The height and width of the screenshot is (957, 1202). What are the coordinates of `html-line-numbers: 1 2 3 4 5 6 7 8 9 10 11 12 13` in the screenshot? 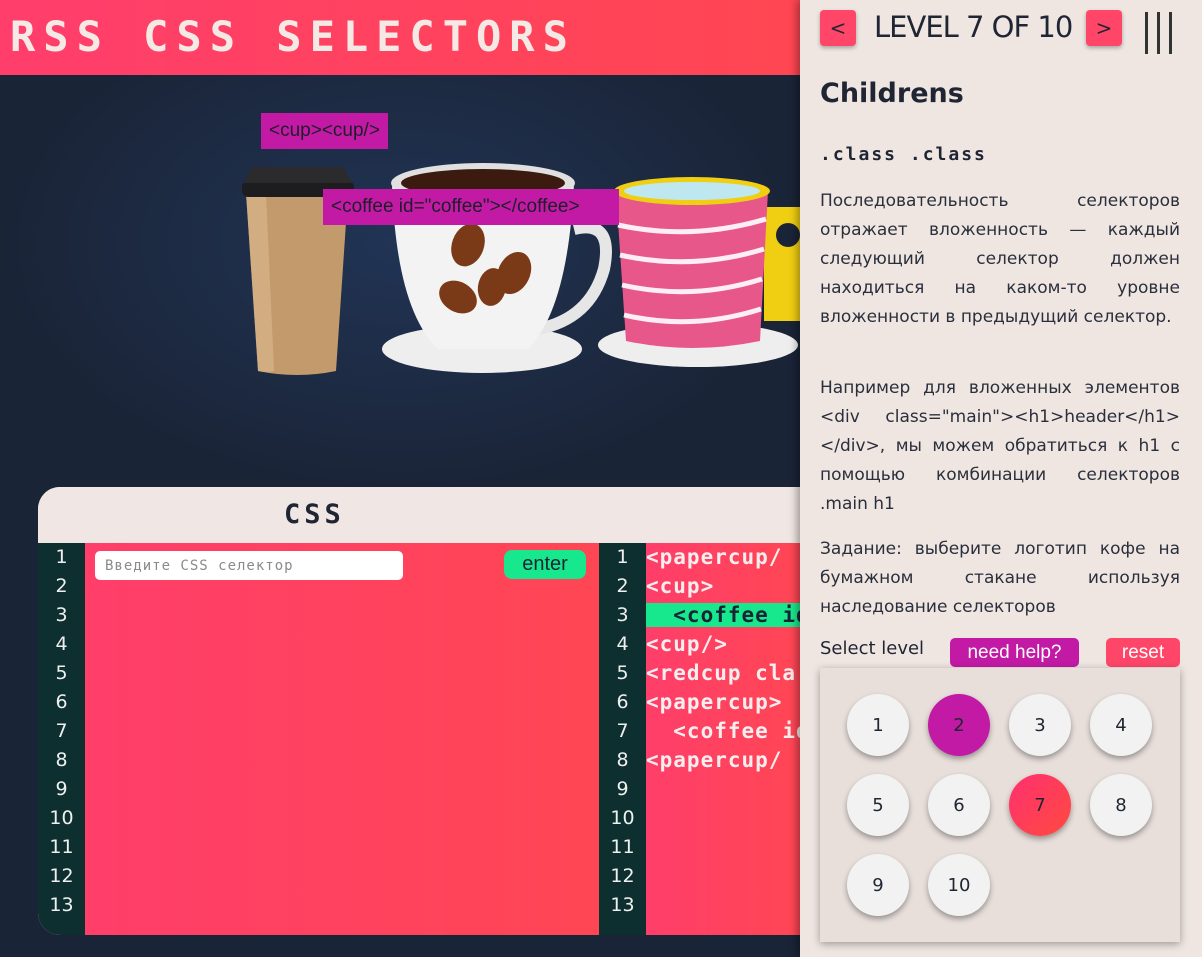 It's located at (622, 739).